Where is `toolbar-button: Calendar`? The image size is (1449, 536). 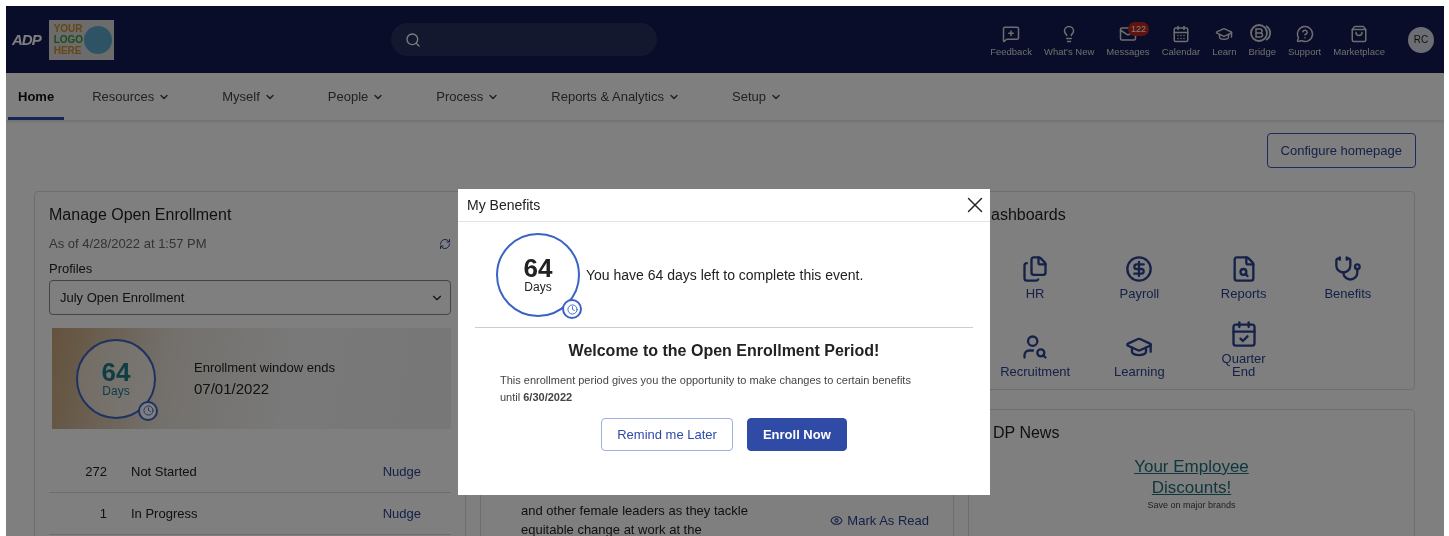 toolbar-button: Calendar is located at coordinates (1181, 40).